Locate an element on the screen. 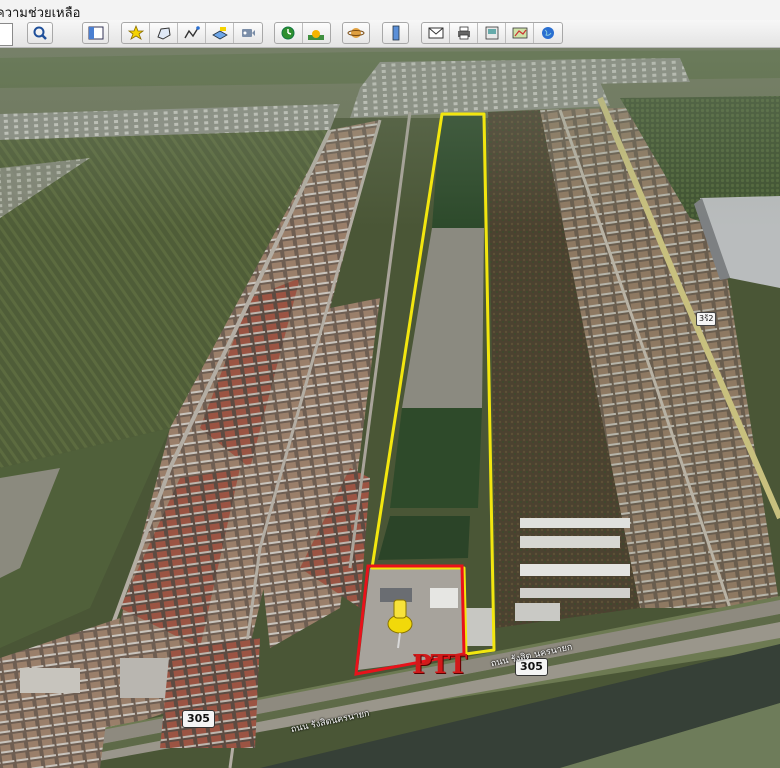  map-view-icon is located at coordinates (519, 33).